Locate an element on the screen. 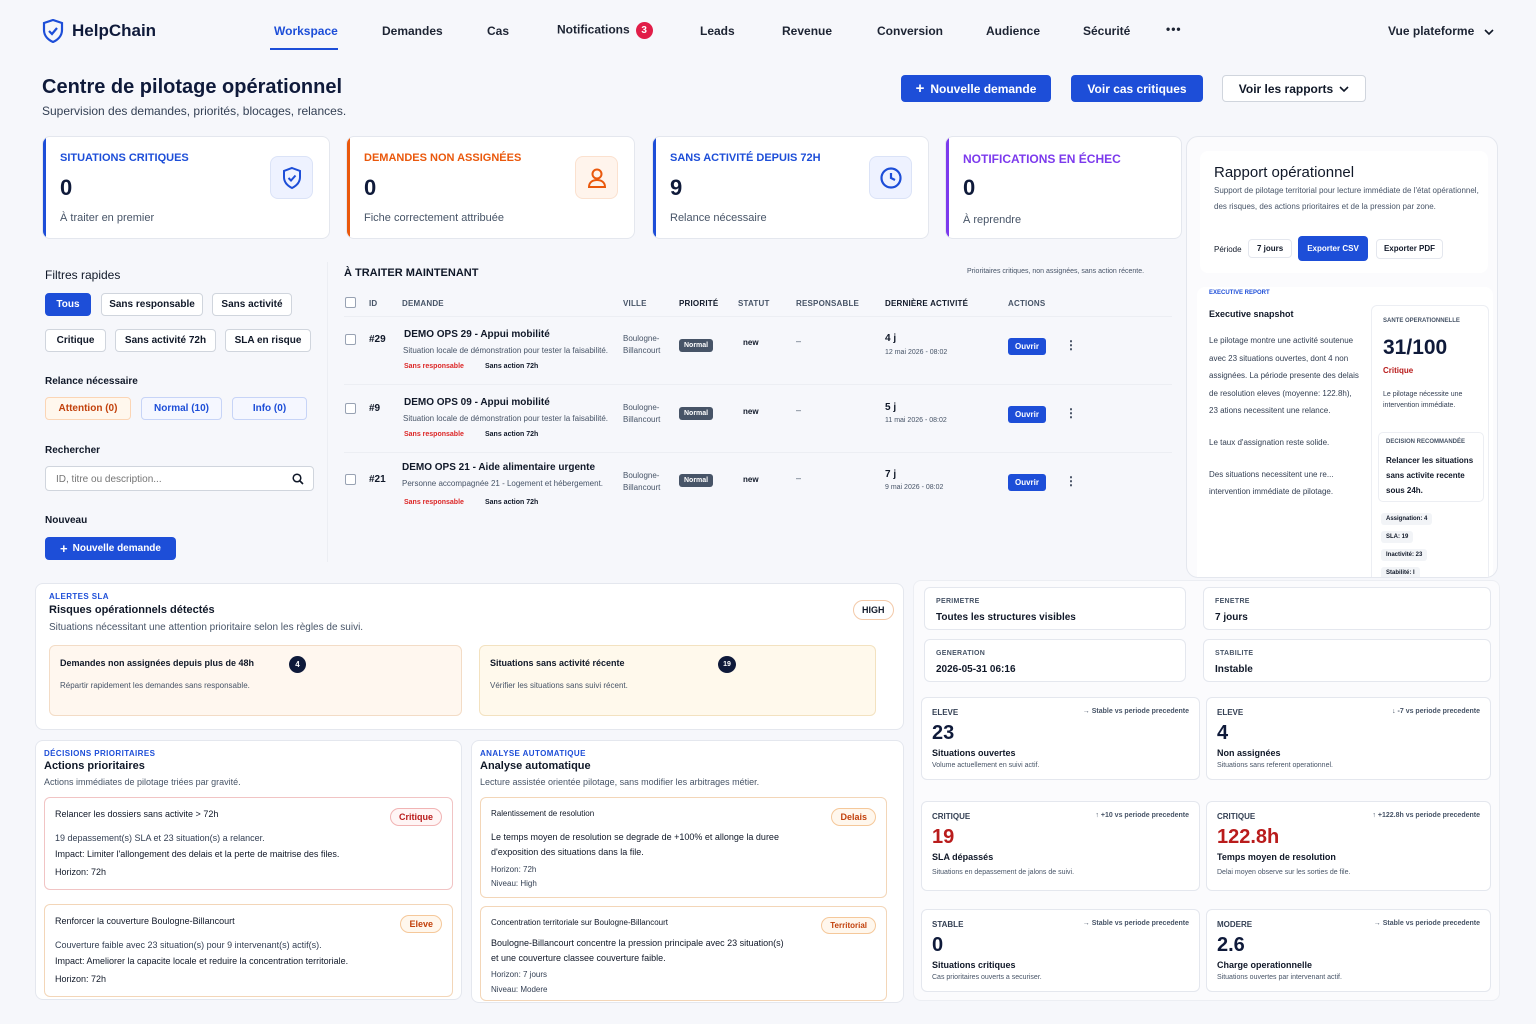 This screenshot has width=1536, height=1024. search-input is located at coordinates (166, 479).